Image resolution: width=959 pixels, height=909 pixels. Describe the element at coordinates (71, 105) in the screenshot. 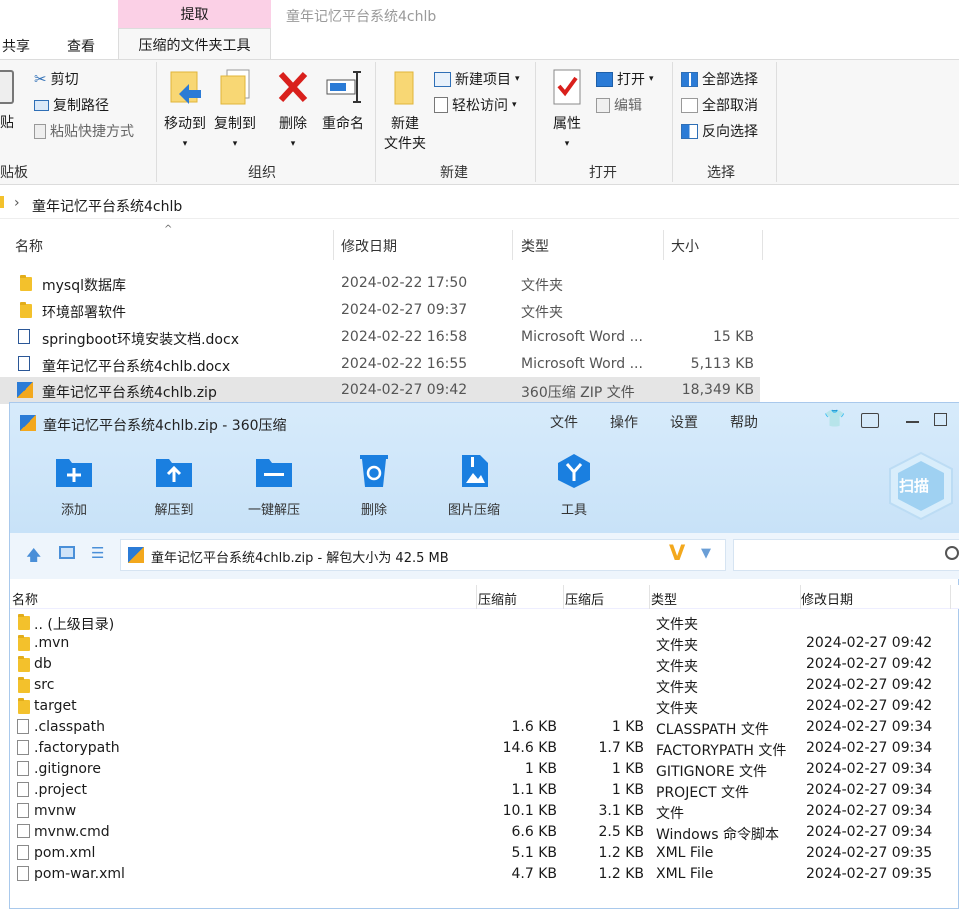

I see `copy-path-button: 复制路径` at that location.